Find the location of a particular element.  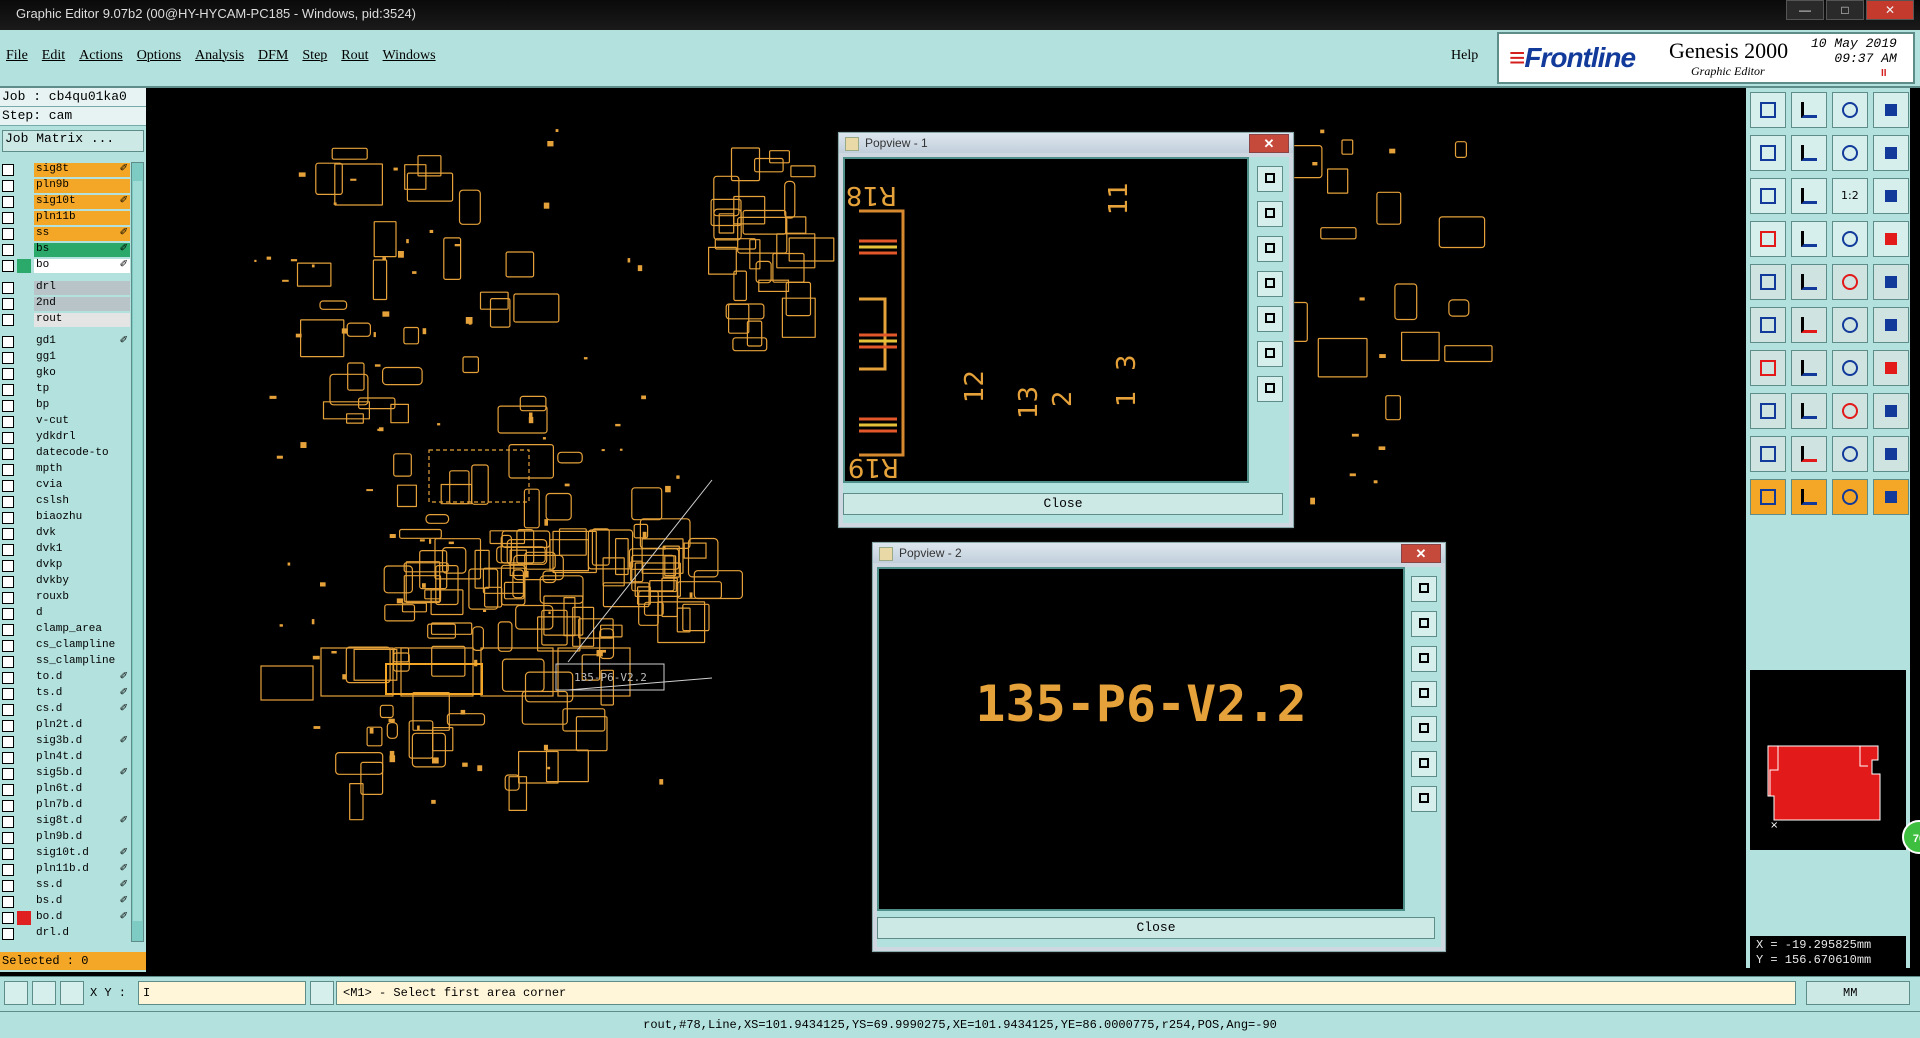

layer-row: mpth is located at coordinates (65, 470).